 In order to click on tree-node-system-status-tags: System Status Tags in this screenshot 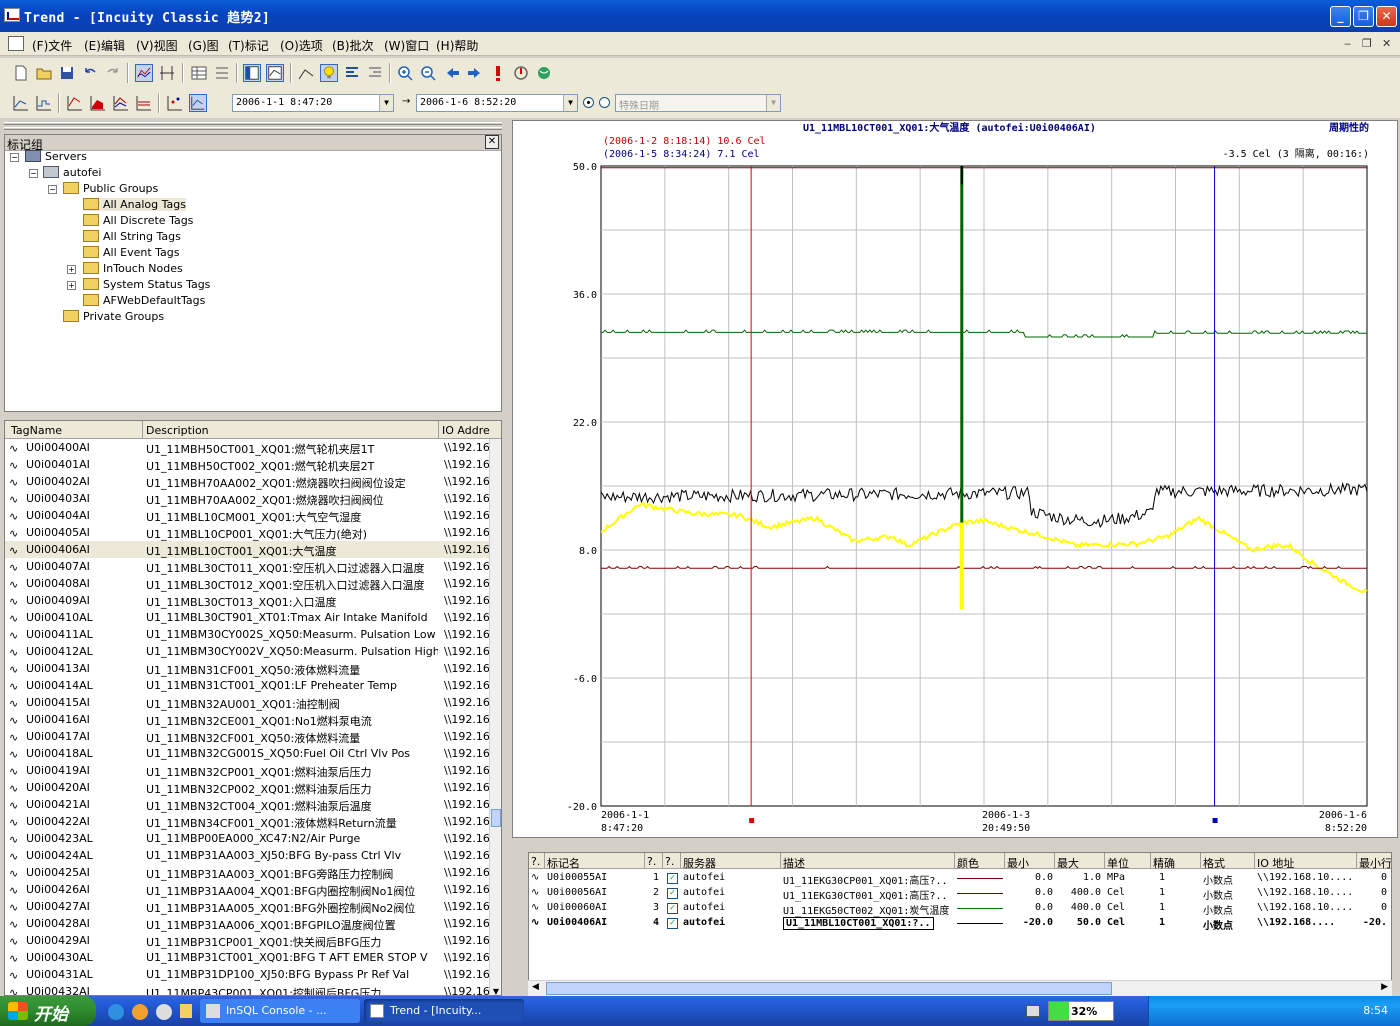, I will do `click(146, 284)`.